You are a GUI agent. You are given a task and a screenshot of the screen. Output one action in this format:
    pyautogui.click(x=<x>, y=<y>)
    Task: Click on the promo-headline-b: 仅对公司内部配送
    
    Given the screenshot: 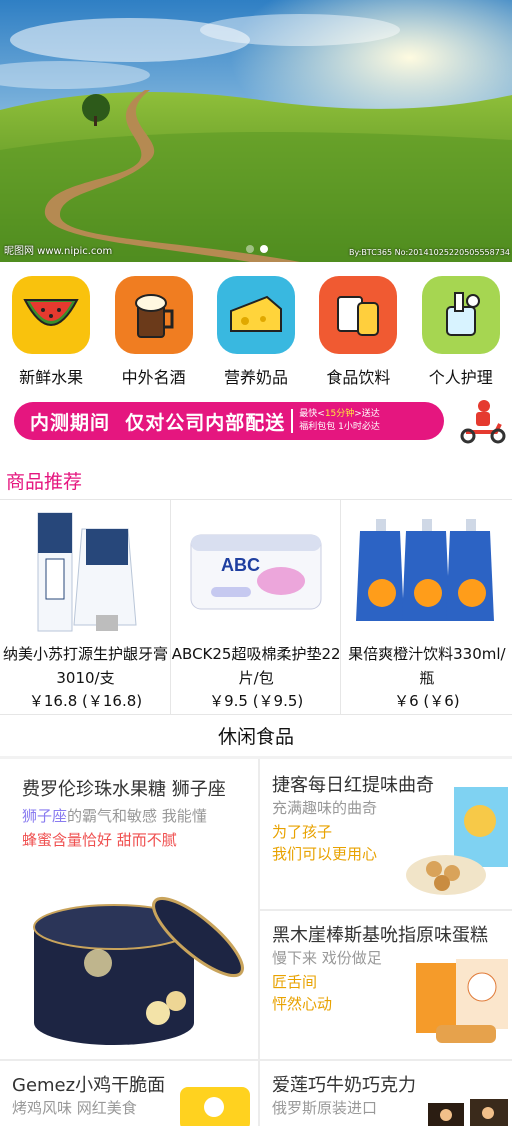 What is the action you would take?
    pyautogui.click(x=205, y=422)
    